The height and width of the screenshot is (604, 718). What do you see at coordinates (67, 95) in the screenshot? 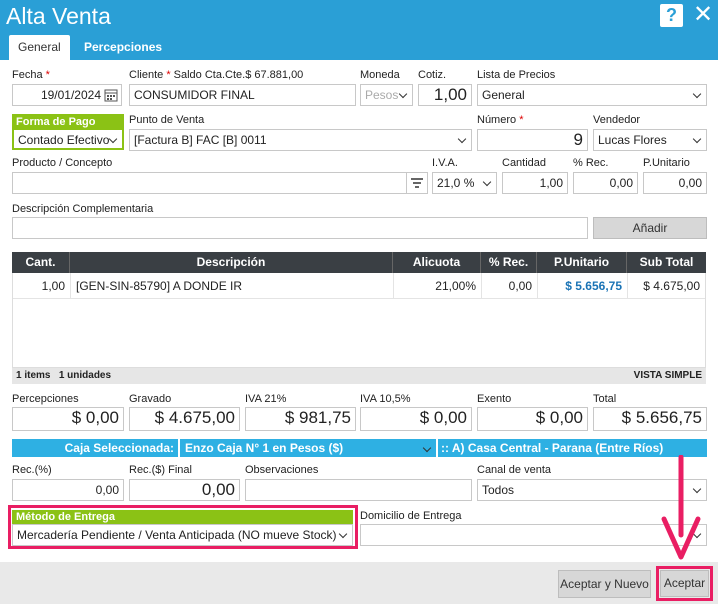
I see `fecha-input: 19/01/2024` at bounding box center [67, 95].